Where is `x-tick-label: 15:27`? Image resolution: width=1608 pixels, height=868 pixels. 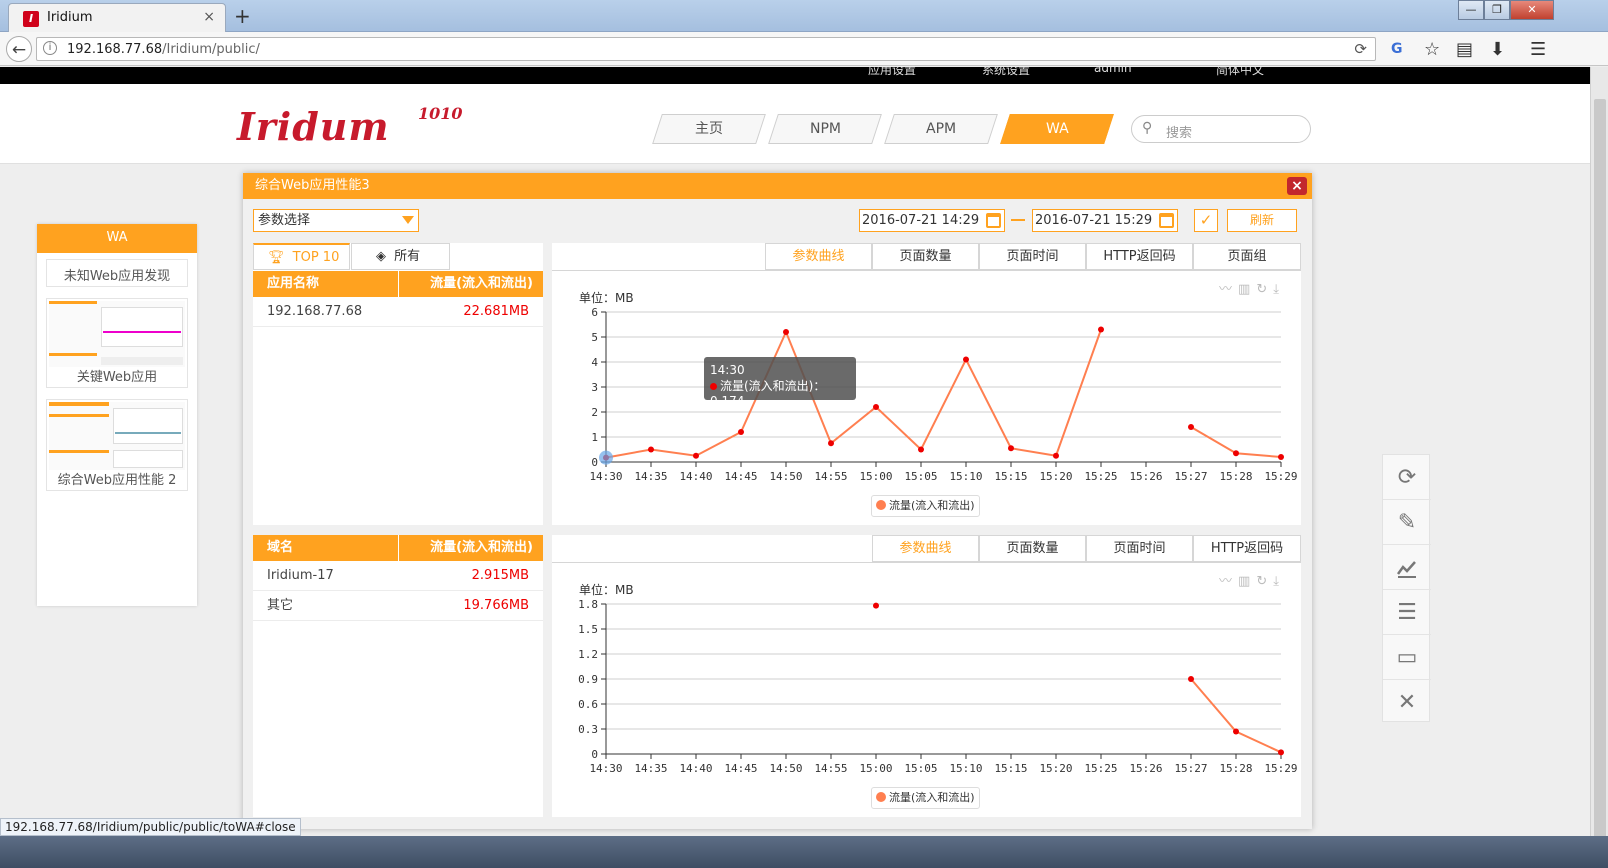 x-tick-label: 15:27 is located at coordinates (1190, 768).